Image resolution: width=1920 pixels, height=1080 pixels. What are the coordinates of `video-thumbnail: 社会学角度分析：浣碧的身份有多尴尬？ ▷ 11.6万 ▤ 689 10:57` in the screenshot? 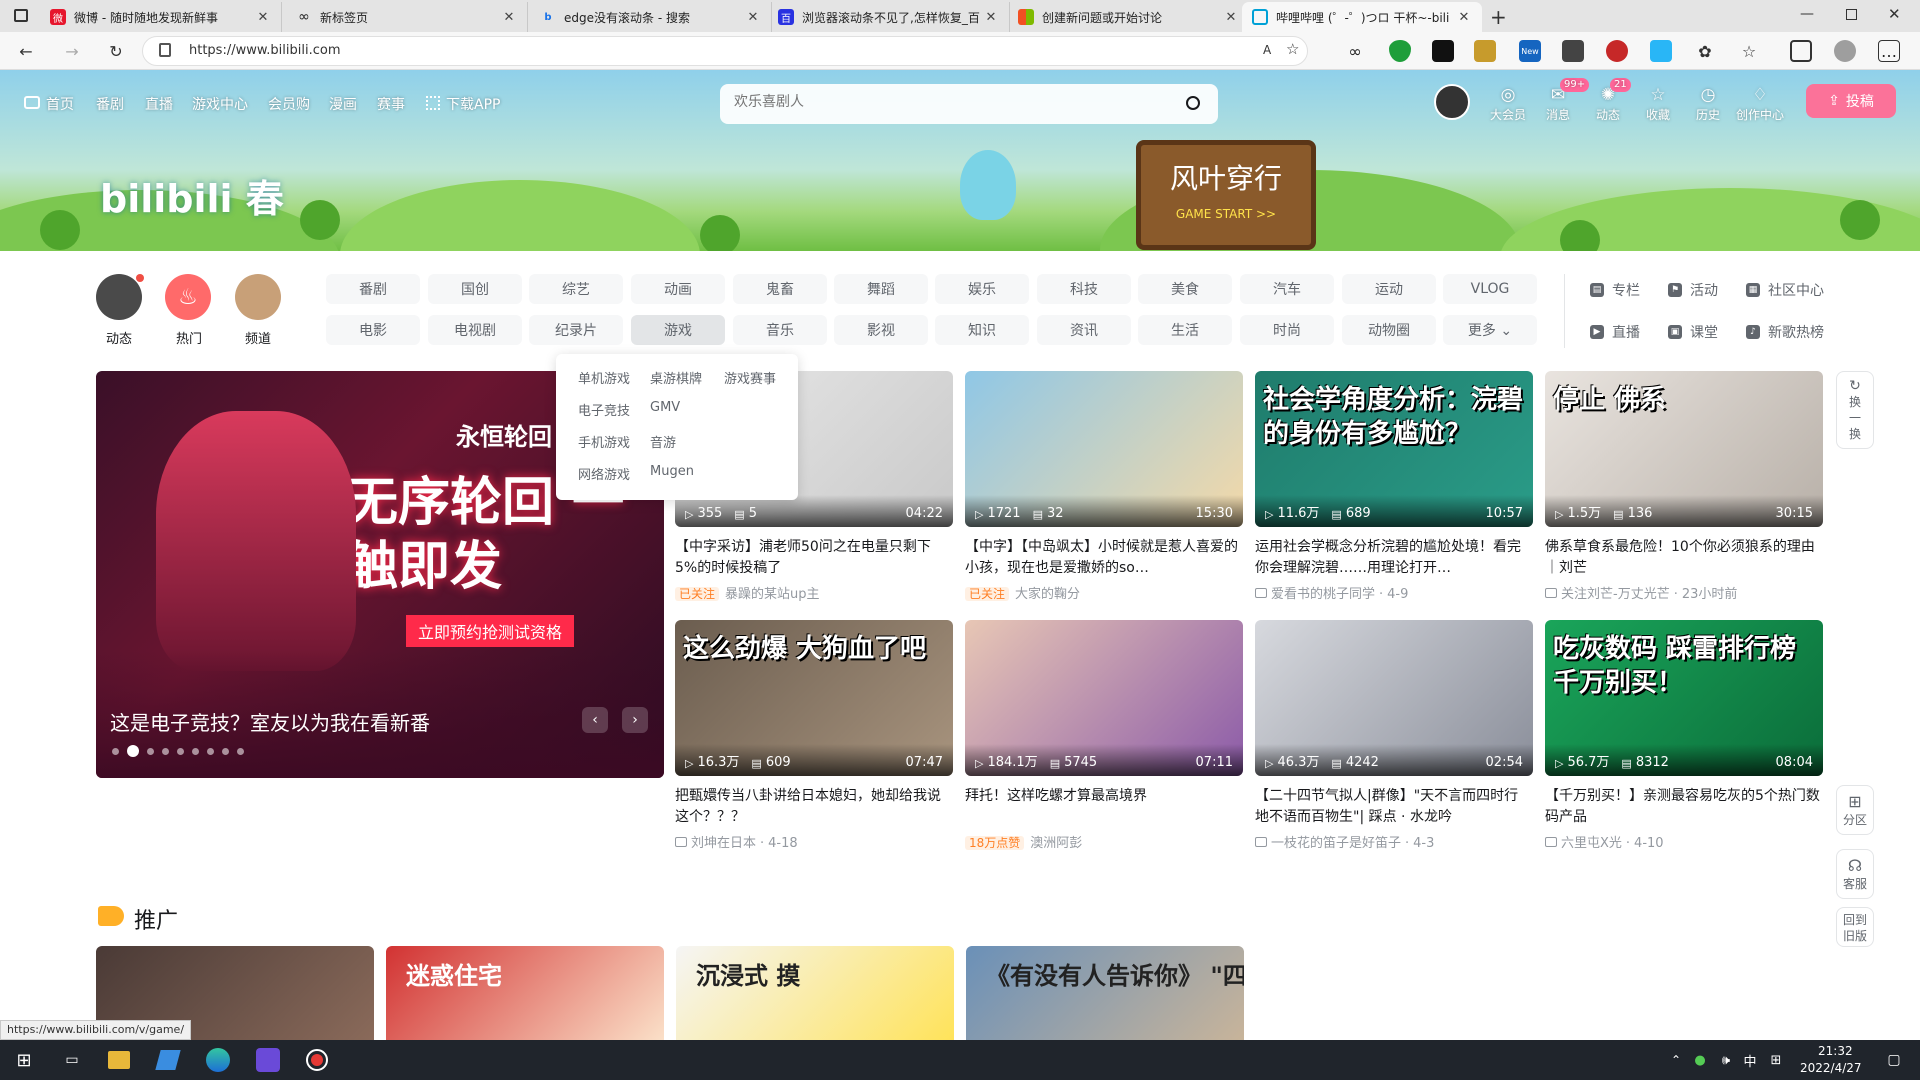 It's located at (1394, 449).